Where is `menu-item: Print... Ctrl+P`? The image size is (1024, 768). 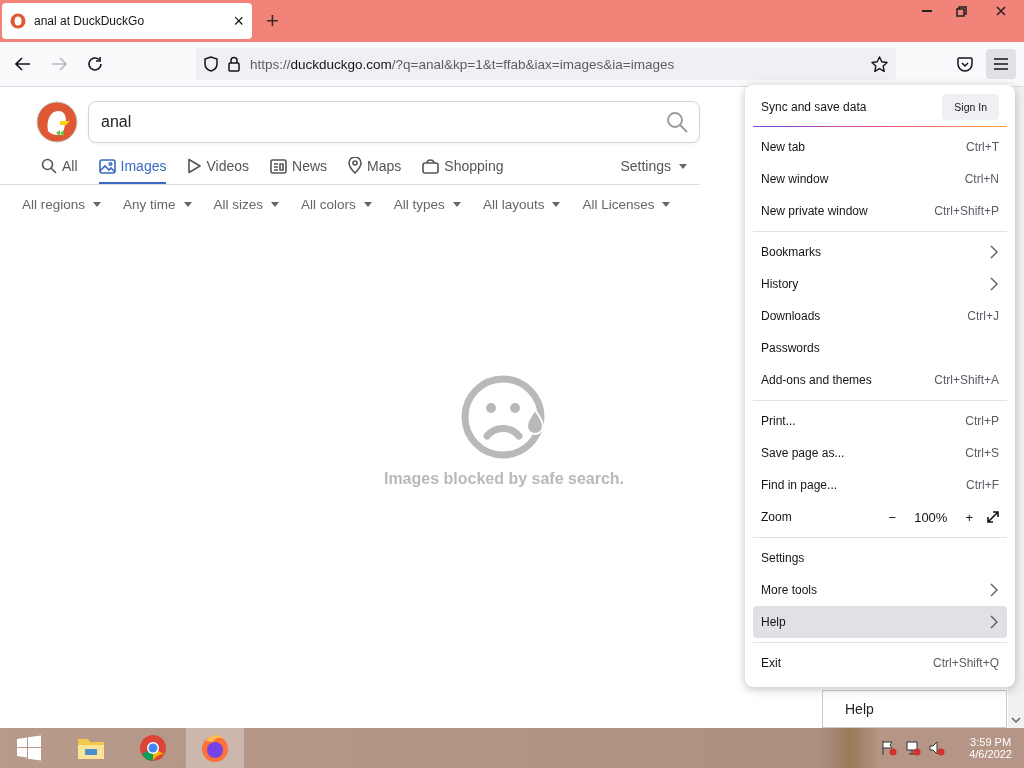
menu-item: Print... Ctrl+P is located at coordinates (880, 421).